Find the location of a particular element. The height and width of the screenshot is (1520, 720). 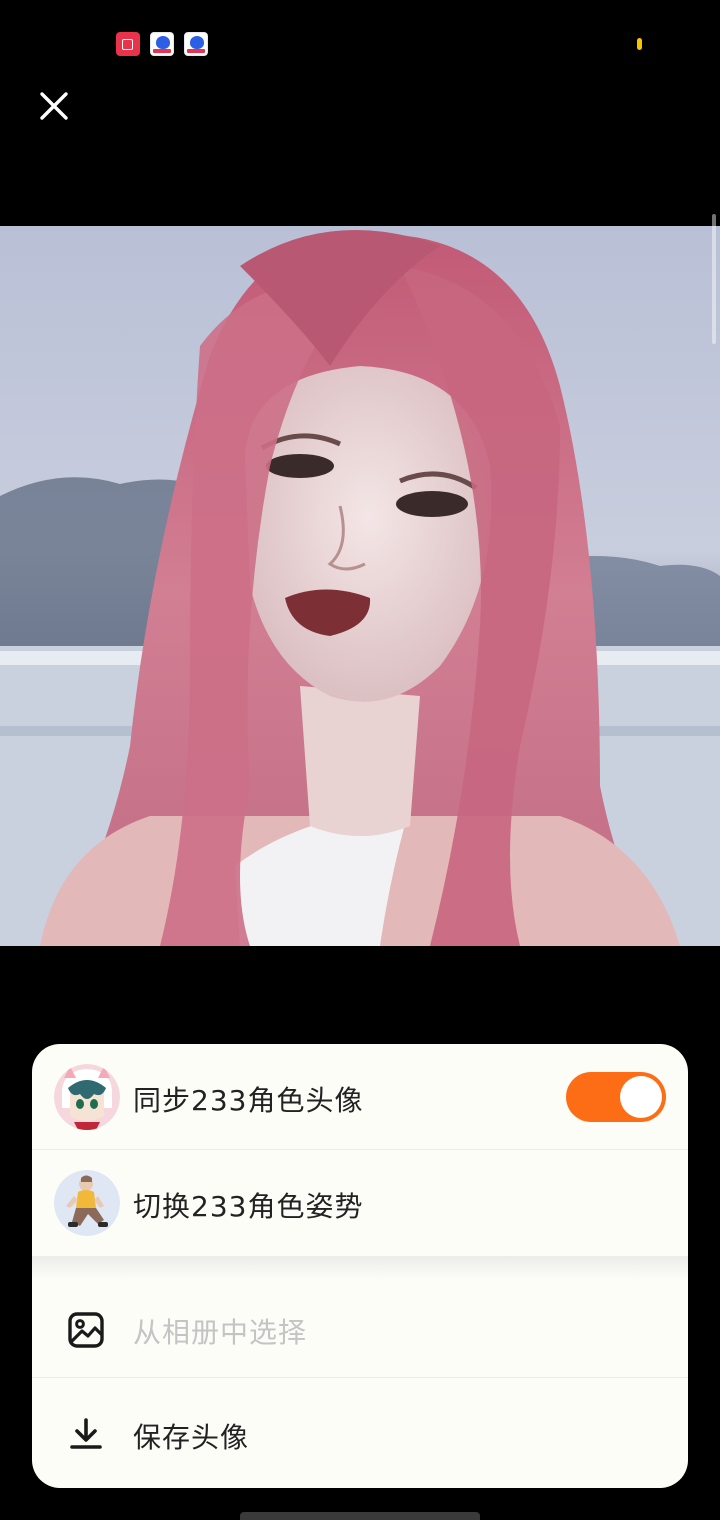

choose-from-album-row: 从相册中选择 is located at coordinates (360, 1329).